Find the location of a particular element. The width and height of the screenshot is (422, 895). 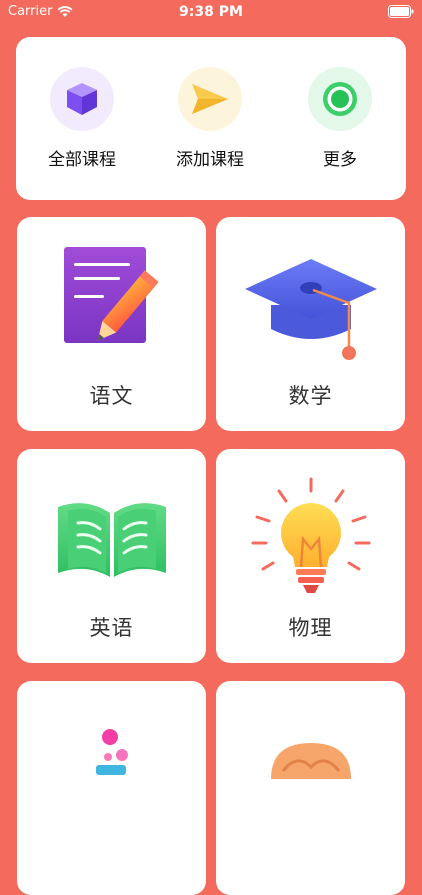

all-courses-button: 全部课程 is located at coordinates (82, 118).